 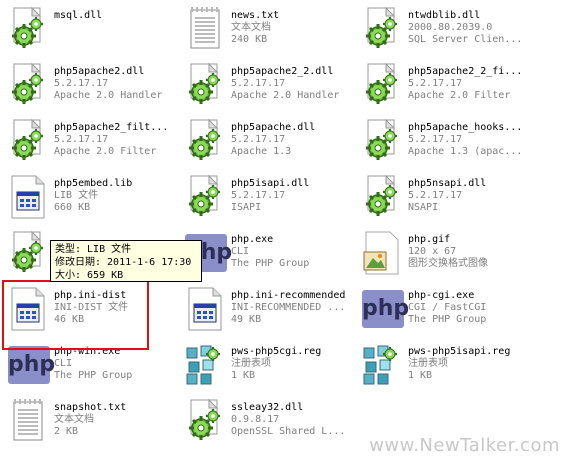 I want to click on file-info: php5apache.dll 5.2.17.17 Apache 1.3, so click(x=273, y=140).